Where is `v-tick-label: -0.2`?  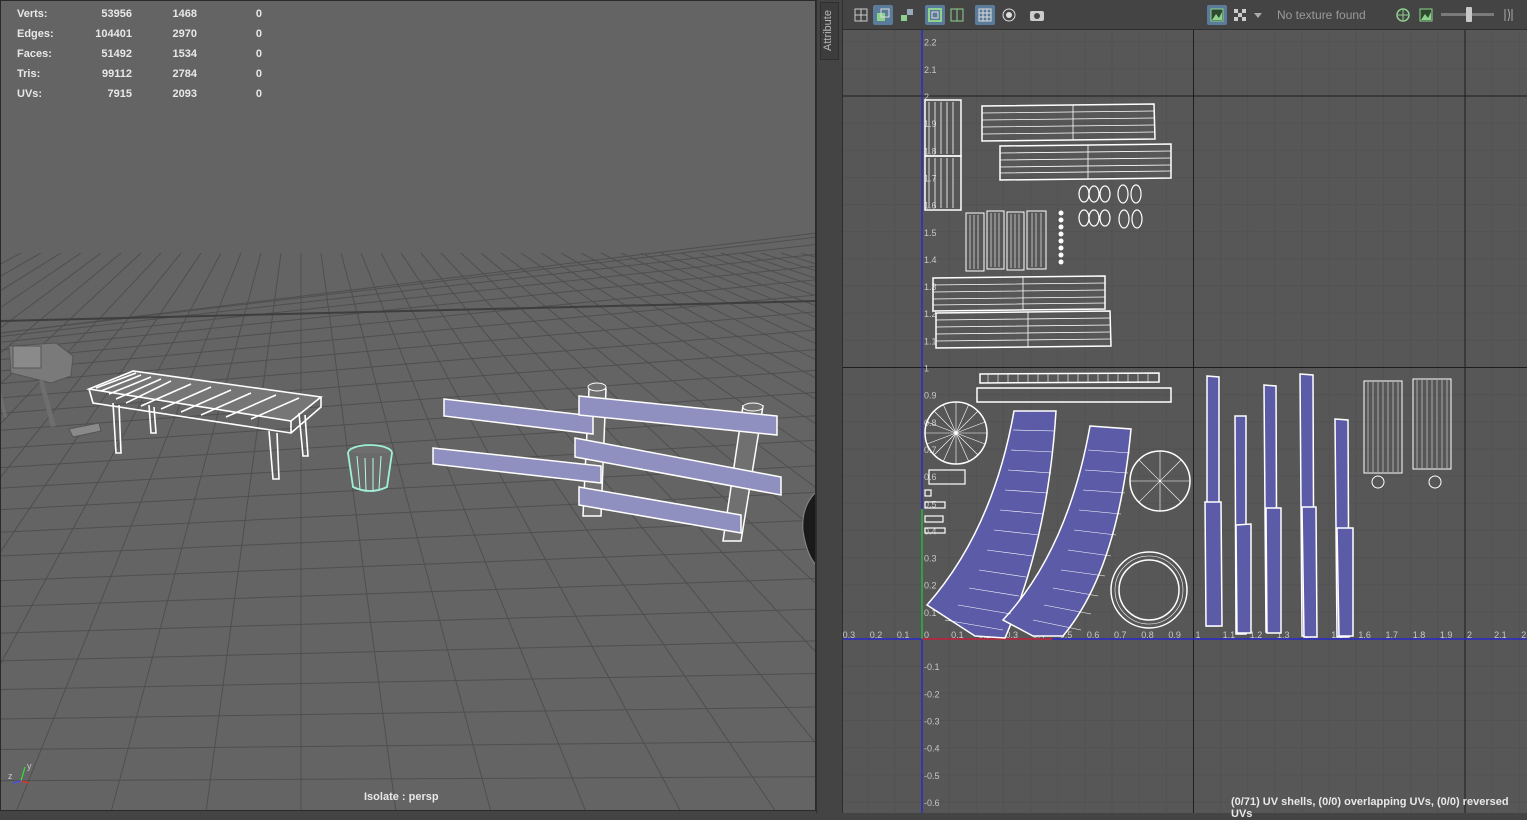
v-tick-label: -0.2 is located at coordinates (932, 694).